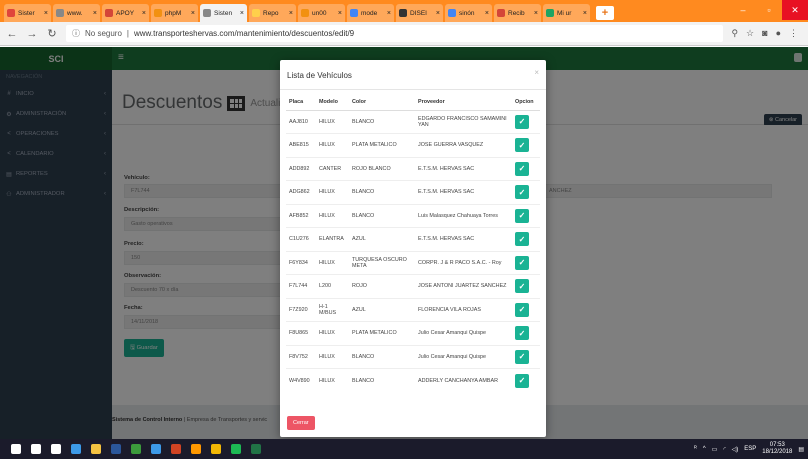 This screenshot has height=459, width=808. I want to click on maximize-button: ▫, so click(769, 10).